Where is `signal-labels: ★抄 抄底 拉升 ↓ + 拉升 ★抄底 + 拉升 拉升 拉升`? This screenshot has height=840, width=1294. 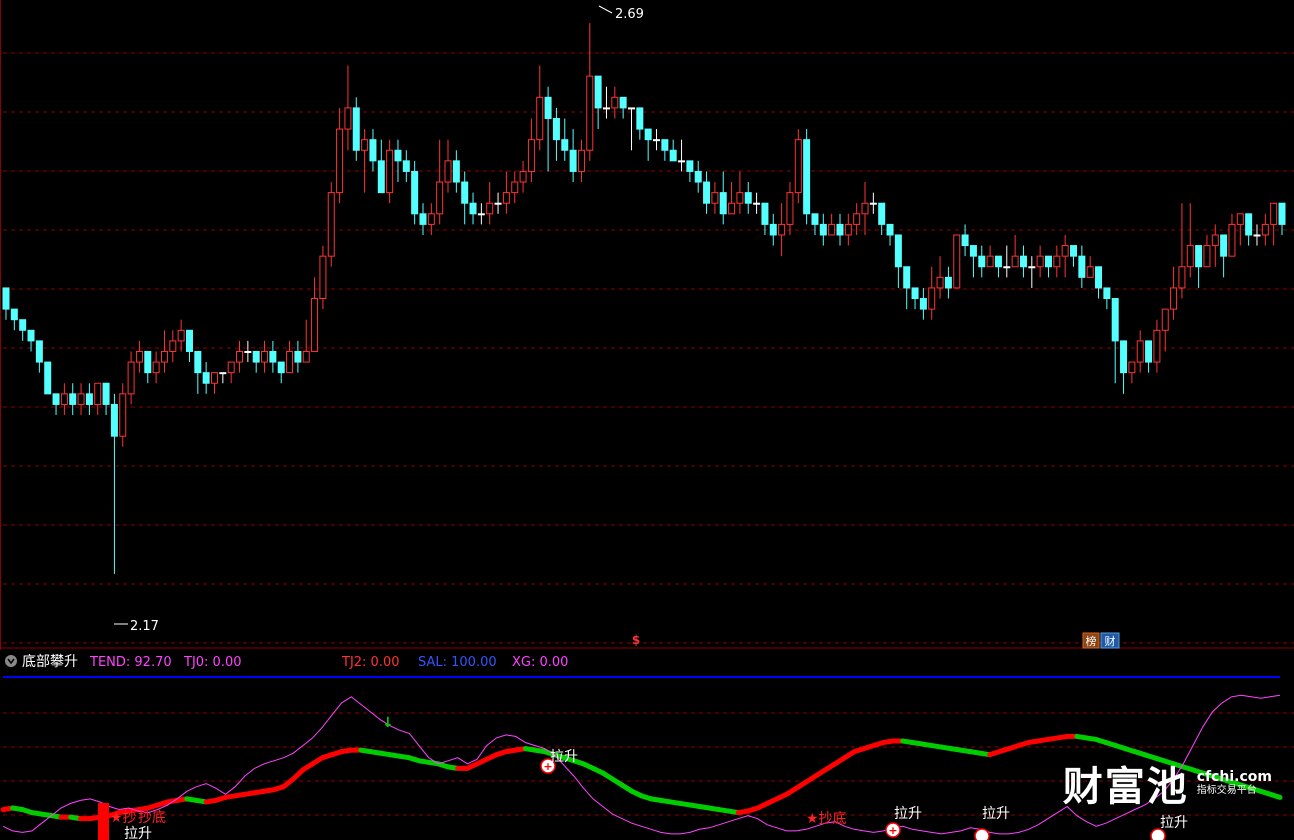 signal-labels: ★抄 抄底 拉升 ↓ + 拉升 ★抄底 + 拉升 拉升 拉升 is located at coordinates (649, 777).